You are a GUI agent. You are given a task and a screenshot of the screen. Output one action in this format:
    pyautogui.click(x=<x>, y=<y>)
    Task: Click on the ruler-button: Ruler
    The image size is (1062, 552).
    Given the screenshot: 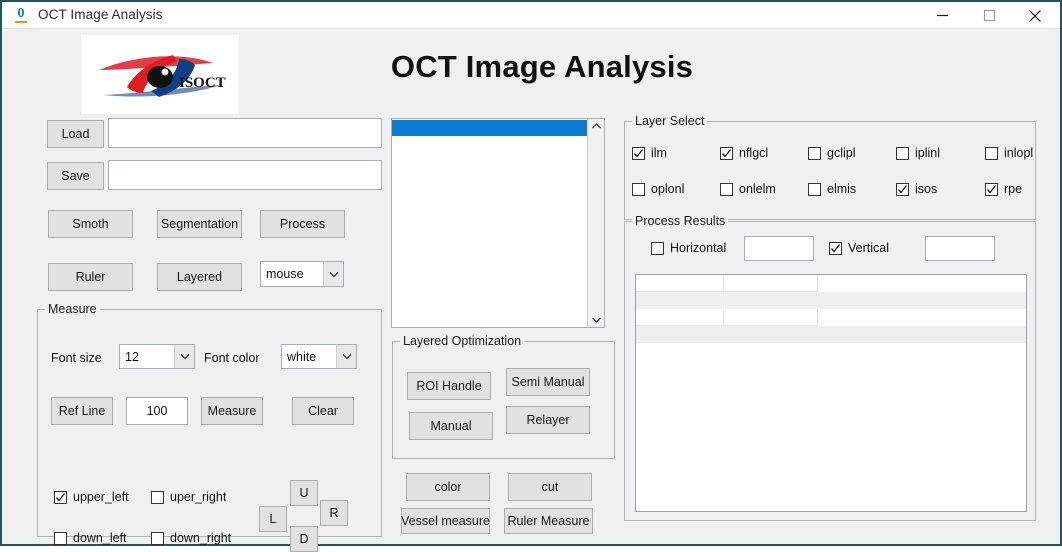 What is the action you would take?
    pyautogui.click(x=90, y=277)
    